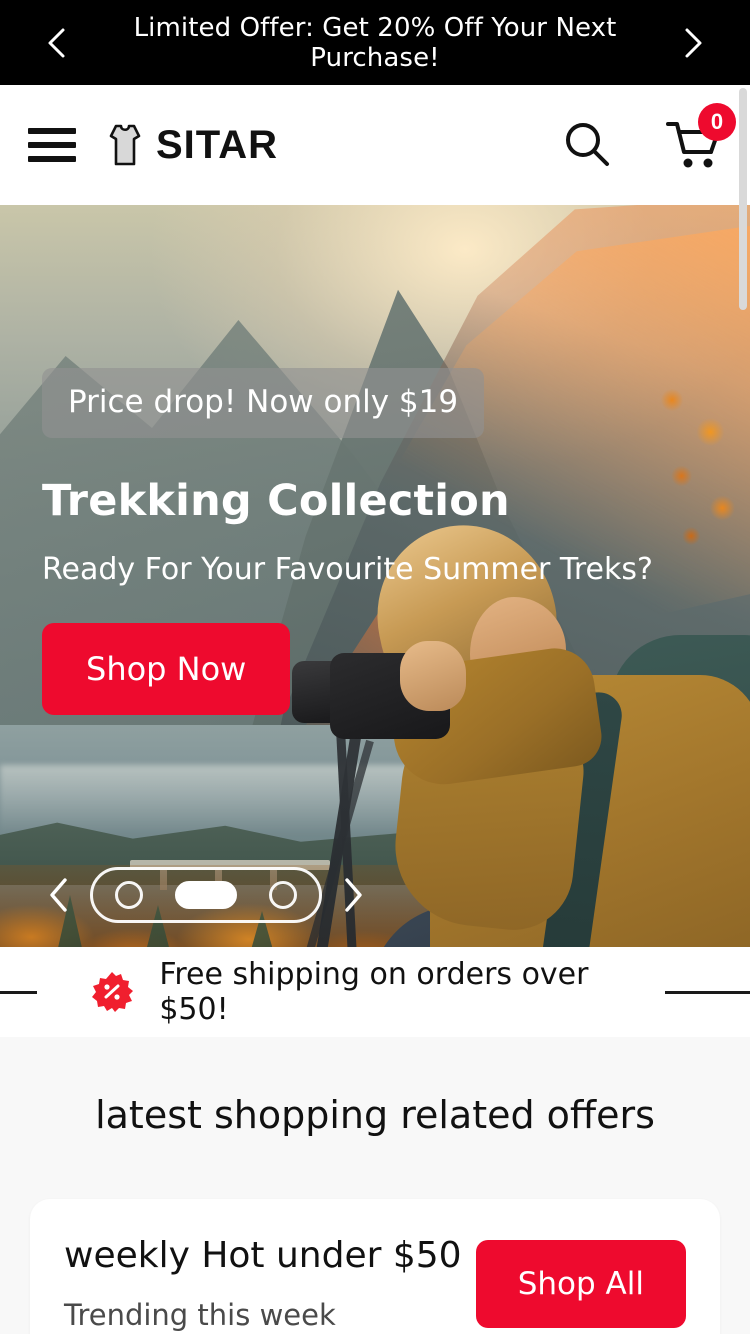 Image resolution: width=750 pixels, height=1334 pixels. I want to click on offers-heading: latest shopping related offers, so click(375, 1115).